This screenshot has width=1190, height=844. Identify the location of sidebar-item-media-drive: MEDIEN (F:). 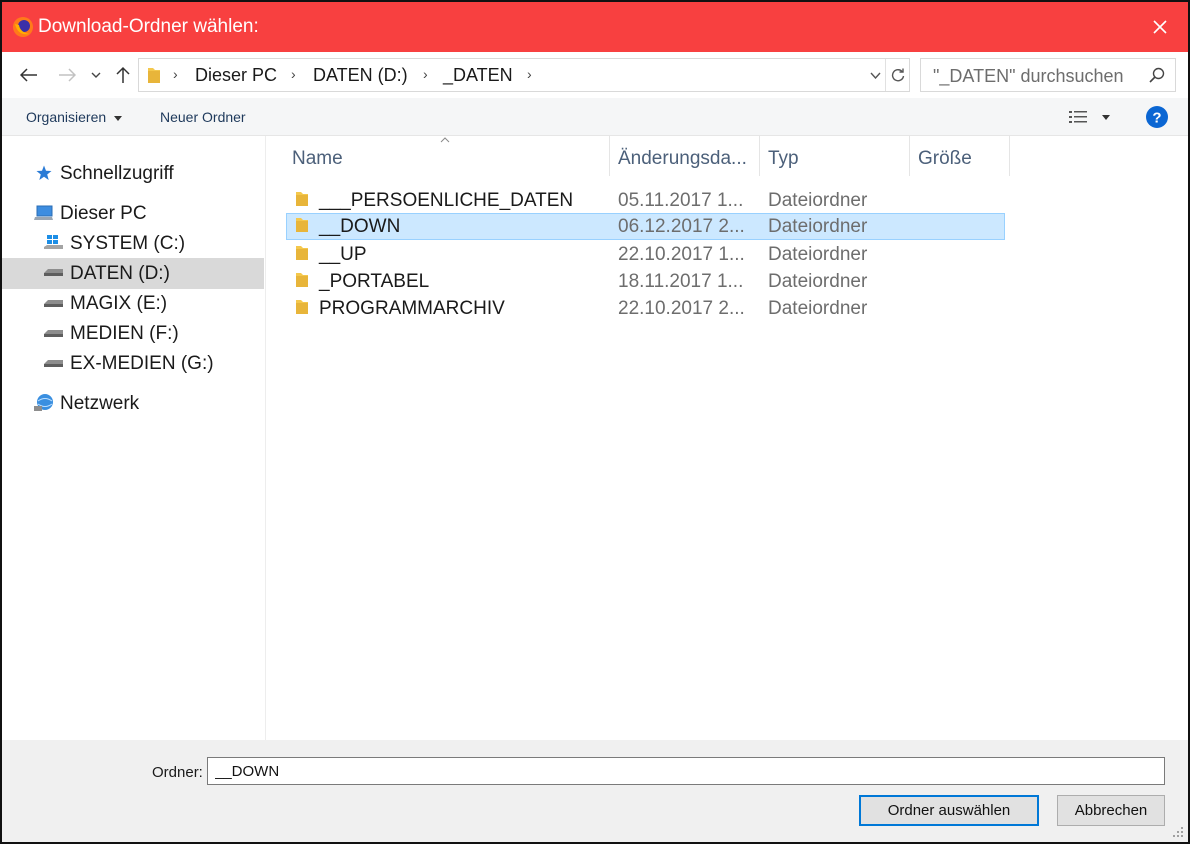
(133, 334).